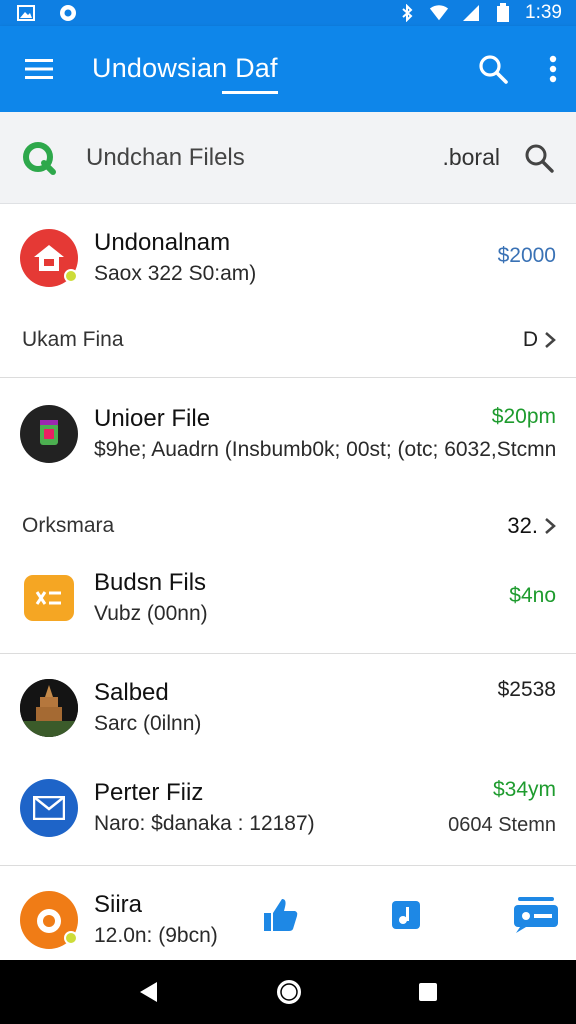  What do you see at coordinates (502, 825) in the screenshot?
I see `item-secondary-text: 0604 Stemn` at bounding box center [502, 825].